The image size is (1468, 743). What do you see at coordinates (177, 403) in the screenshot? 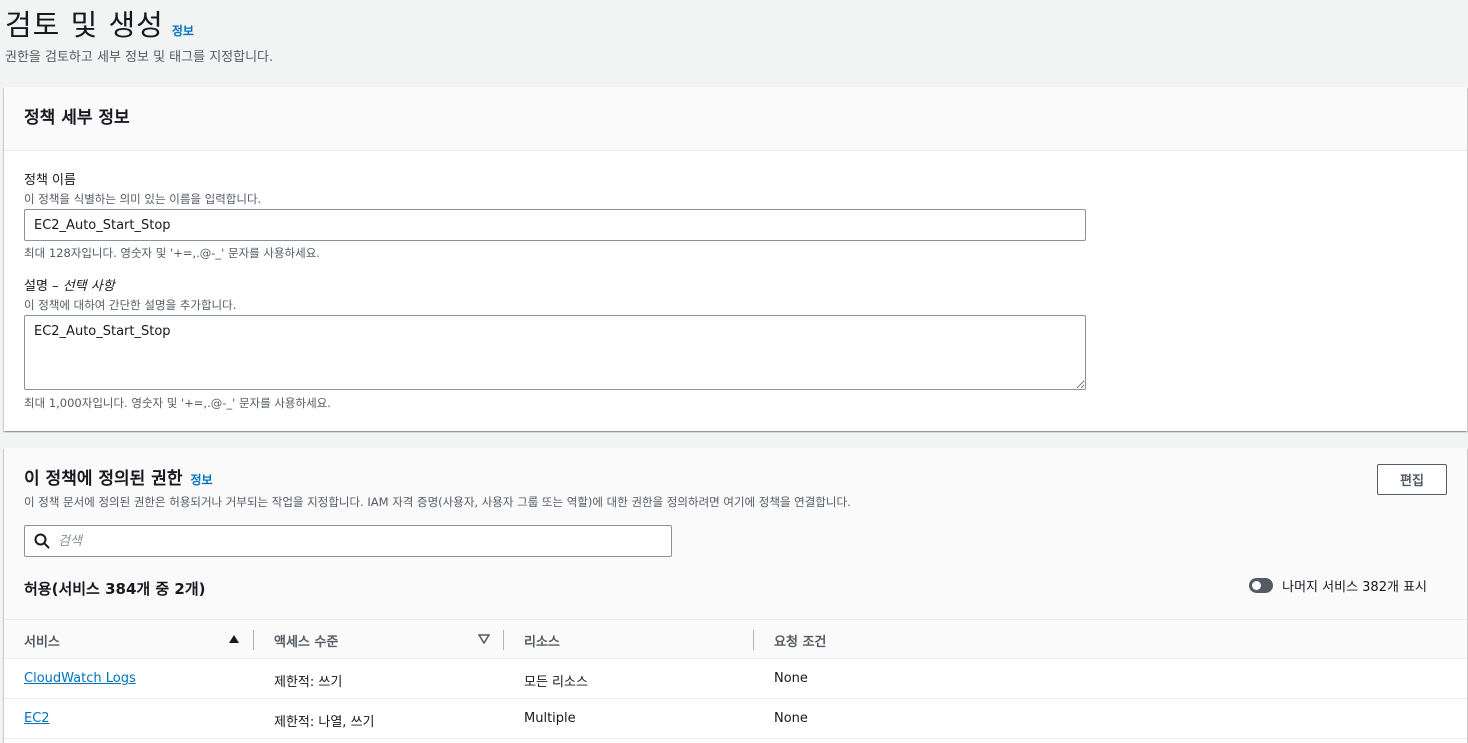
I see `policy-description-hint: 최대 1,000자입니다. 영숫자 및 '+=,.@-_' 문자를 사용하세요.` at bounding box center [177, 403].